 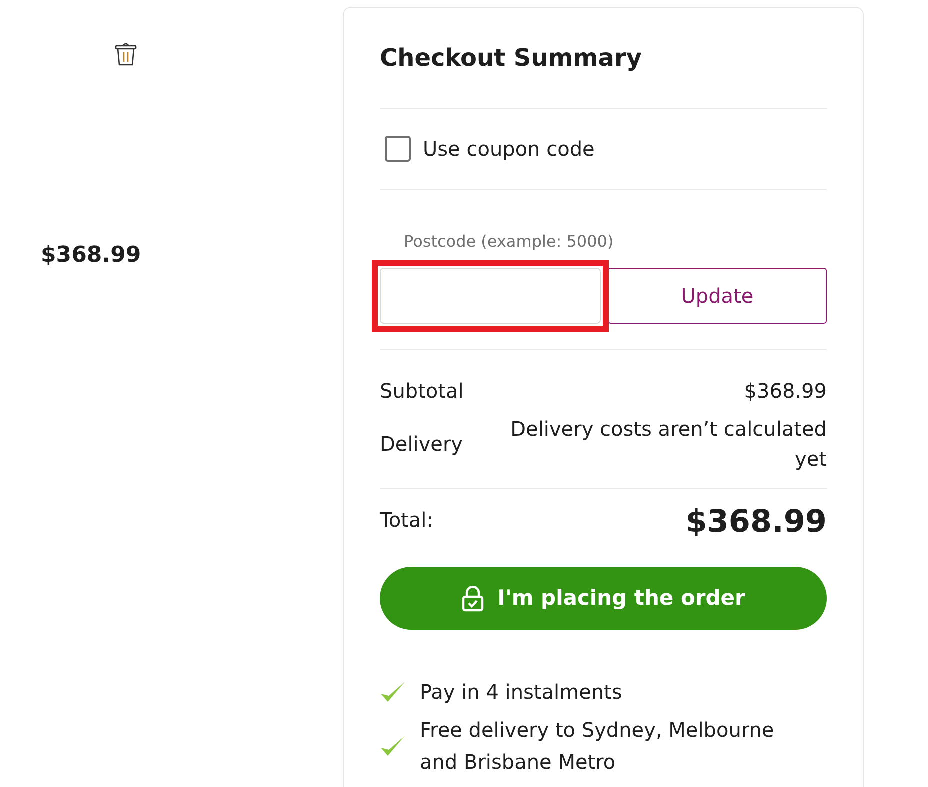 I want to click on summary-line-value: Delivery costs aren’t calculated yet, so click(x=668, y=444).